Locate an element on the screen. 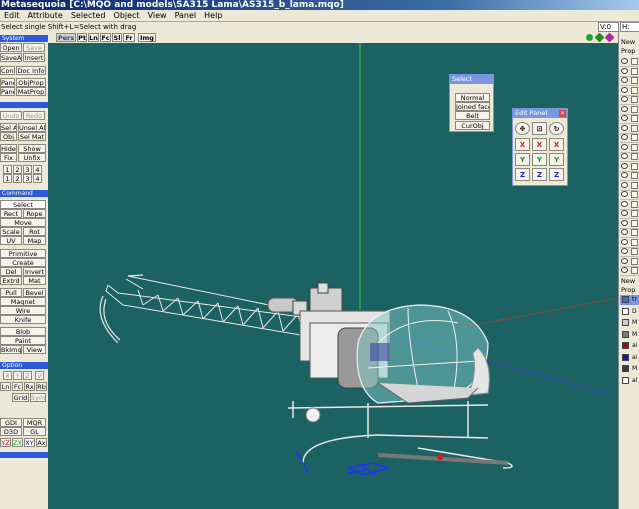 The image size is (639, 509). view-button: View is located at coordinates (34, 349).